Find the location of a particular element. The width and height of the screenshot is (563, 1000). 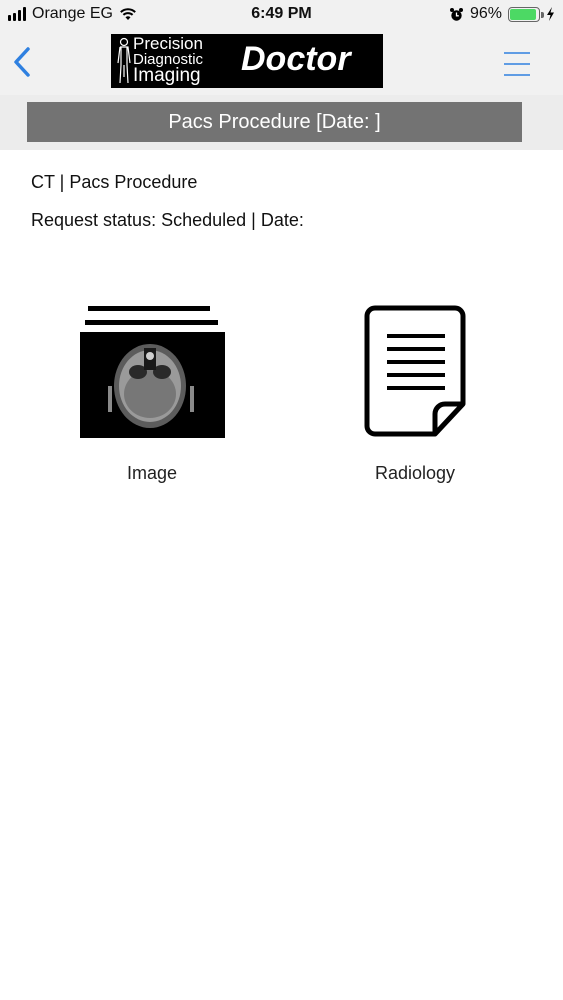

logo-doctor-text: Doctor is located at coordinates (296, 59).